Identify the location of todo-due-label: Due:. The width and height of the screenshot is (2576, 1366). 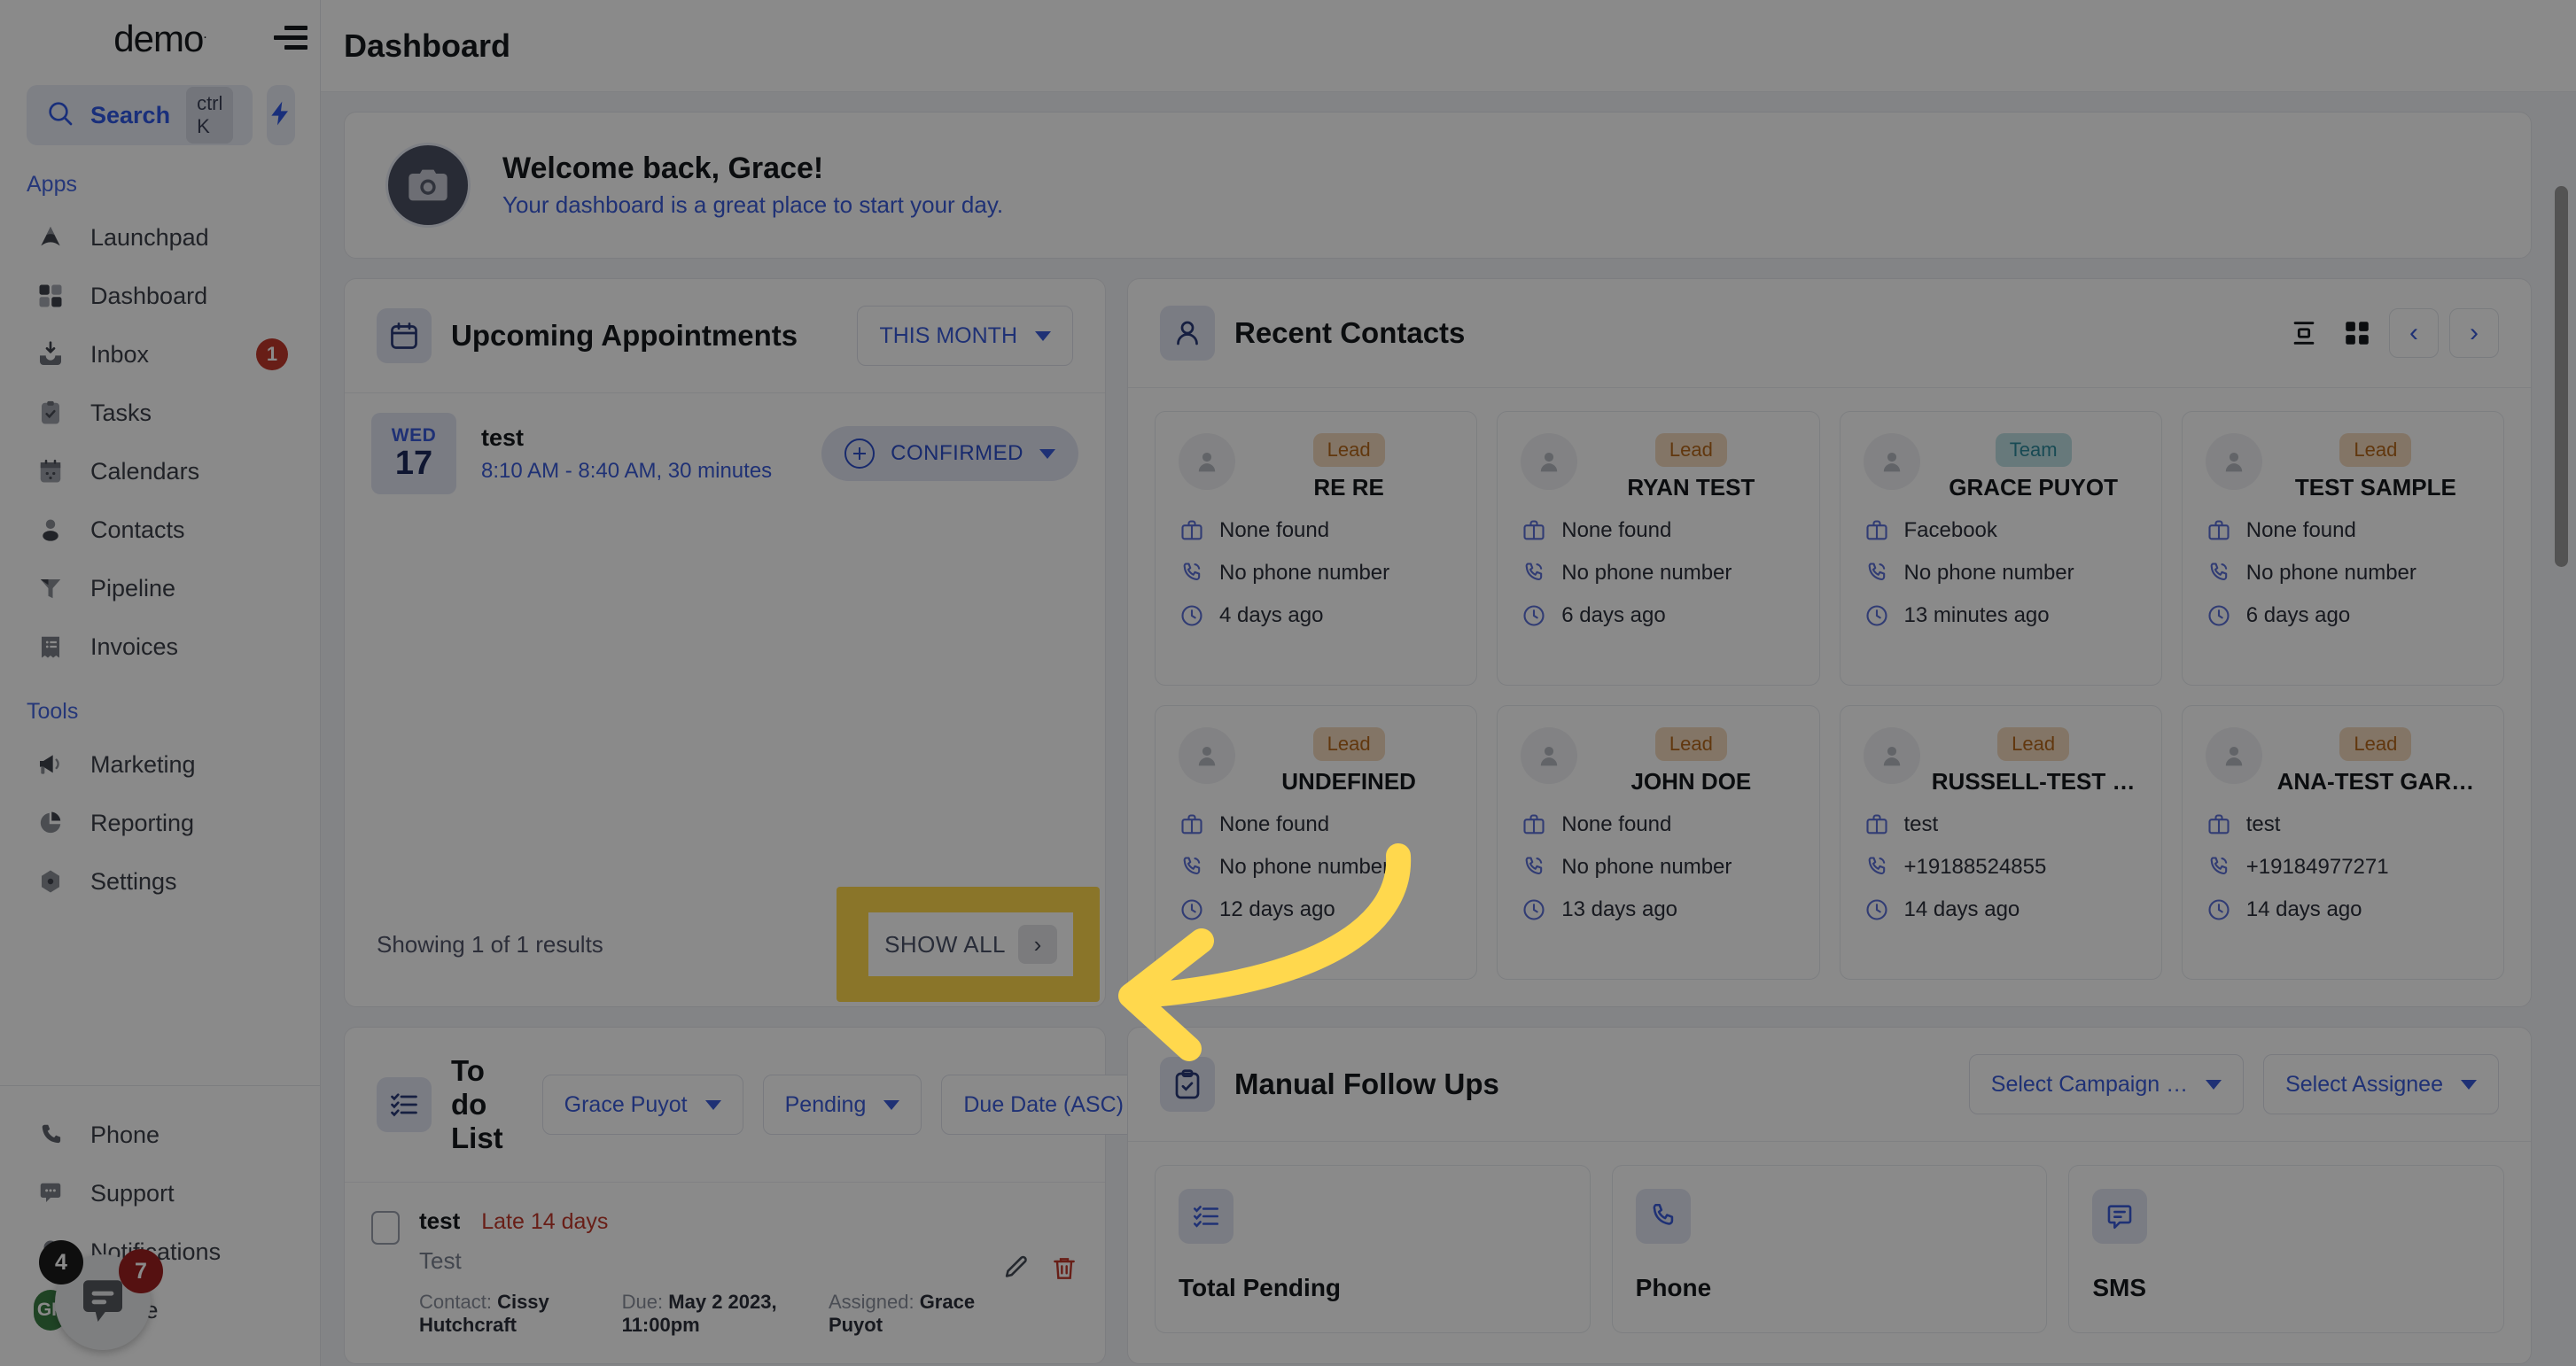
(643, 1302).